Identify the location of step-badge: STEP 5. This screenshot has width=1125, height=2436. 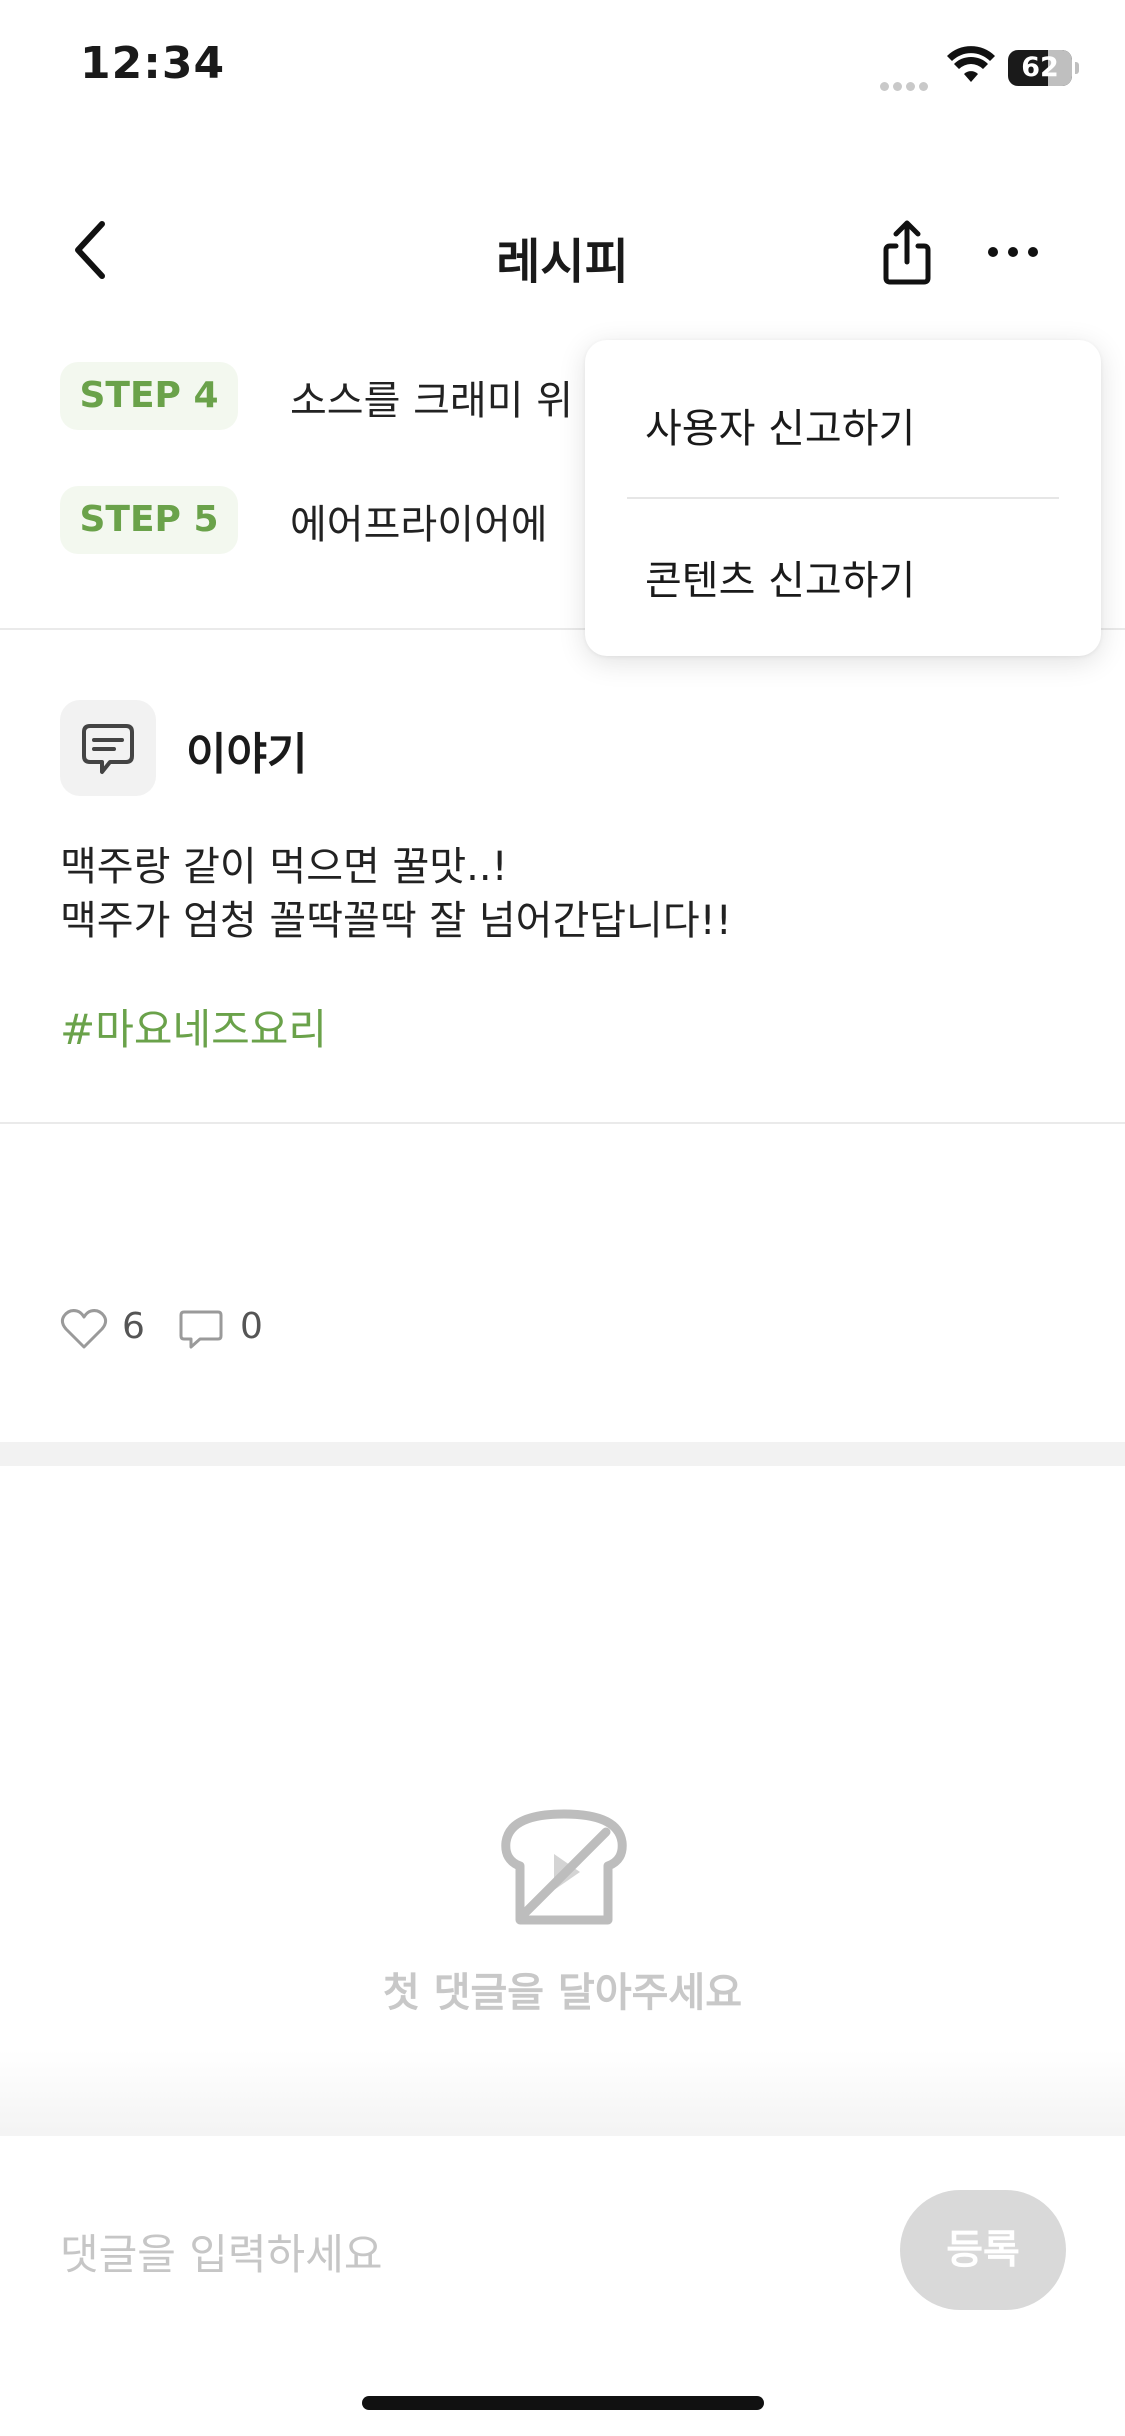
(149, 520).